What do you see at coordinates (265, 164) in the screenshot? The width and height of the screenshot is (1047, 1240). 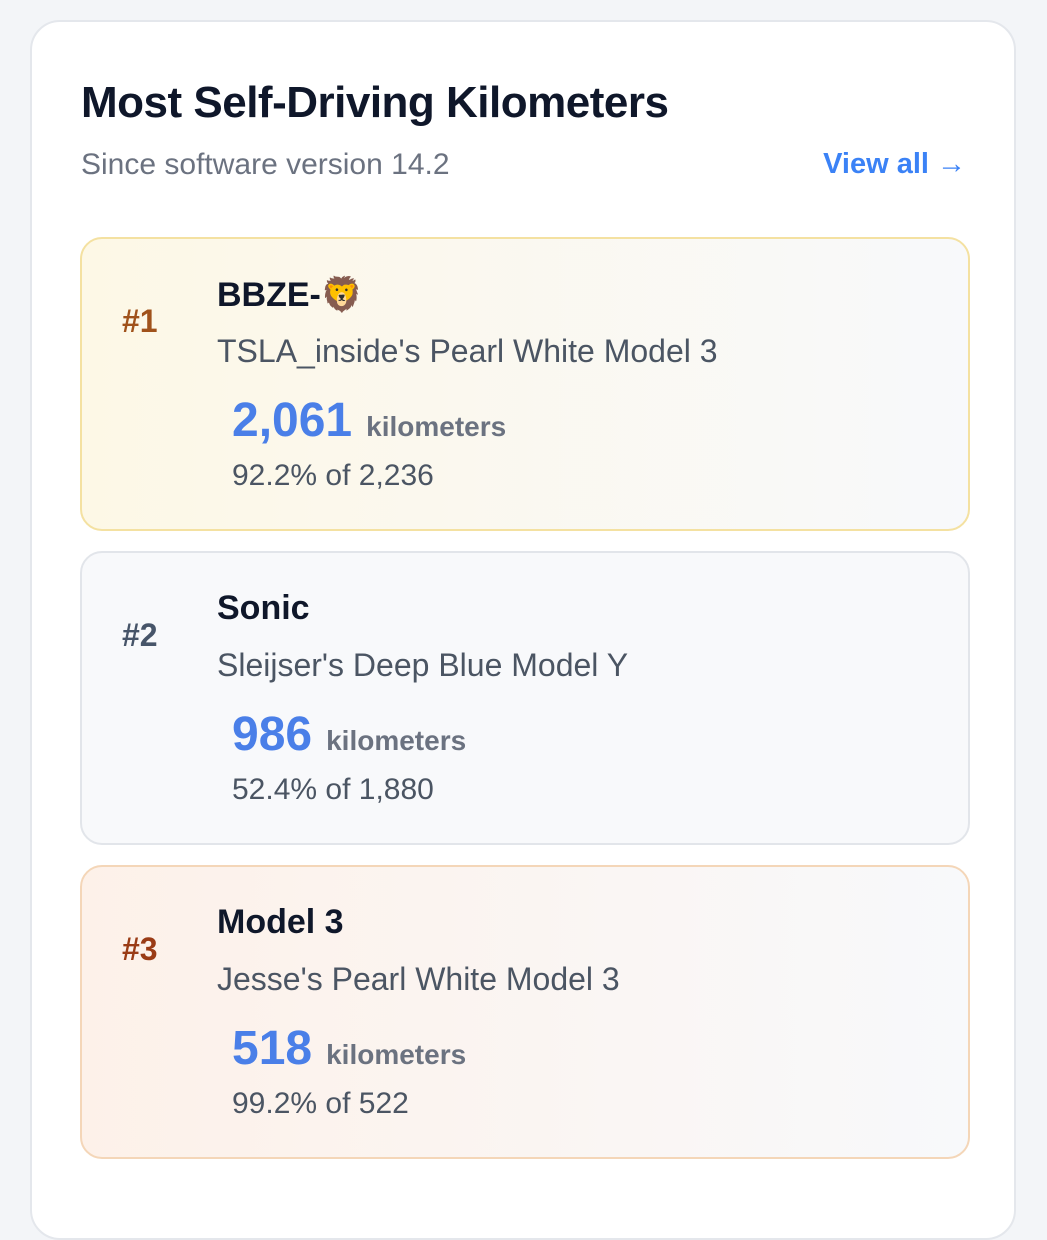 I see `card-subtitle: Since software version 14.2` at bounding box center [265, 164].